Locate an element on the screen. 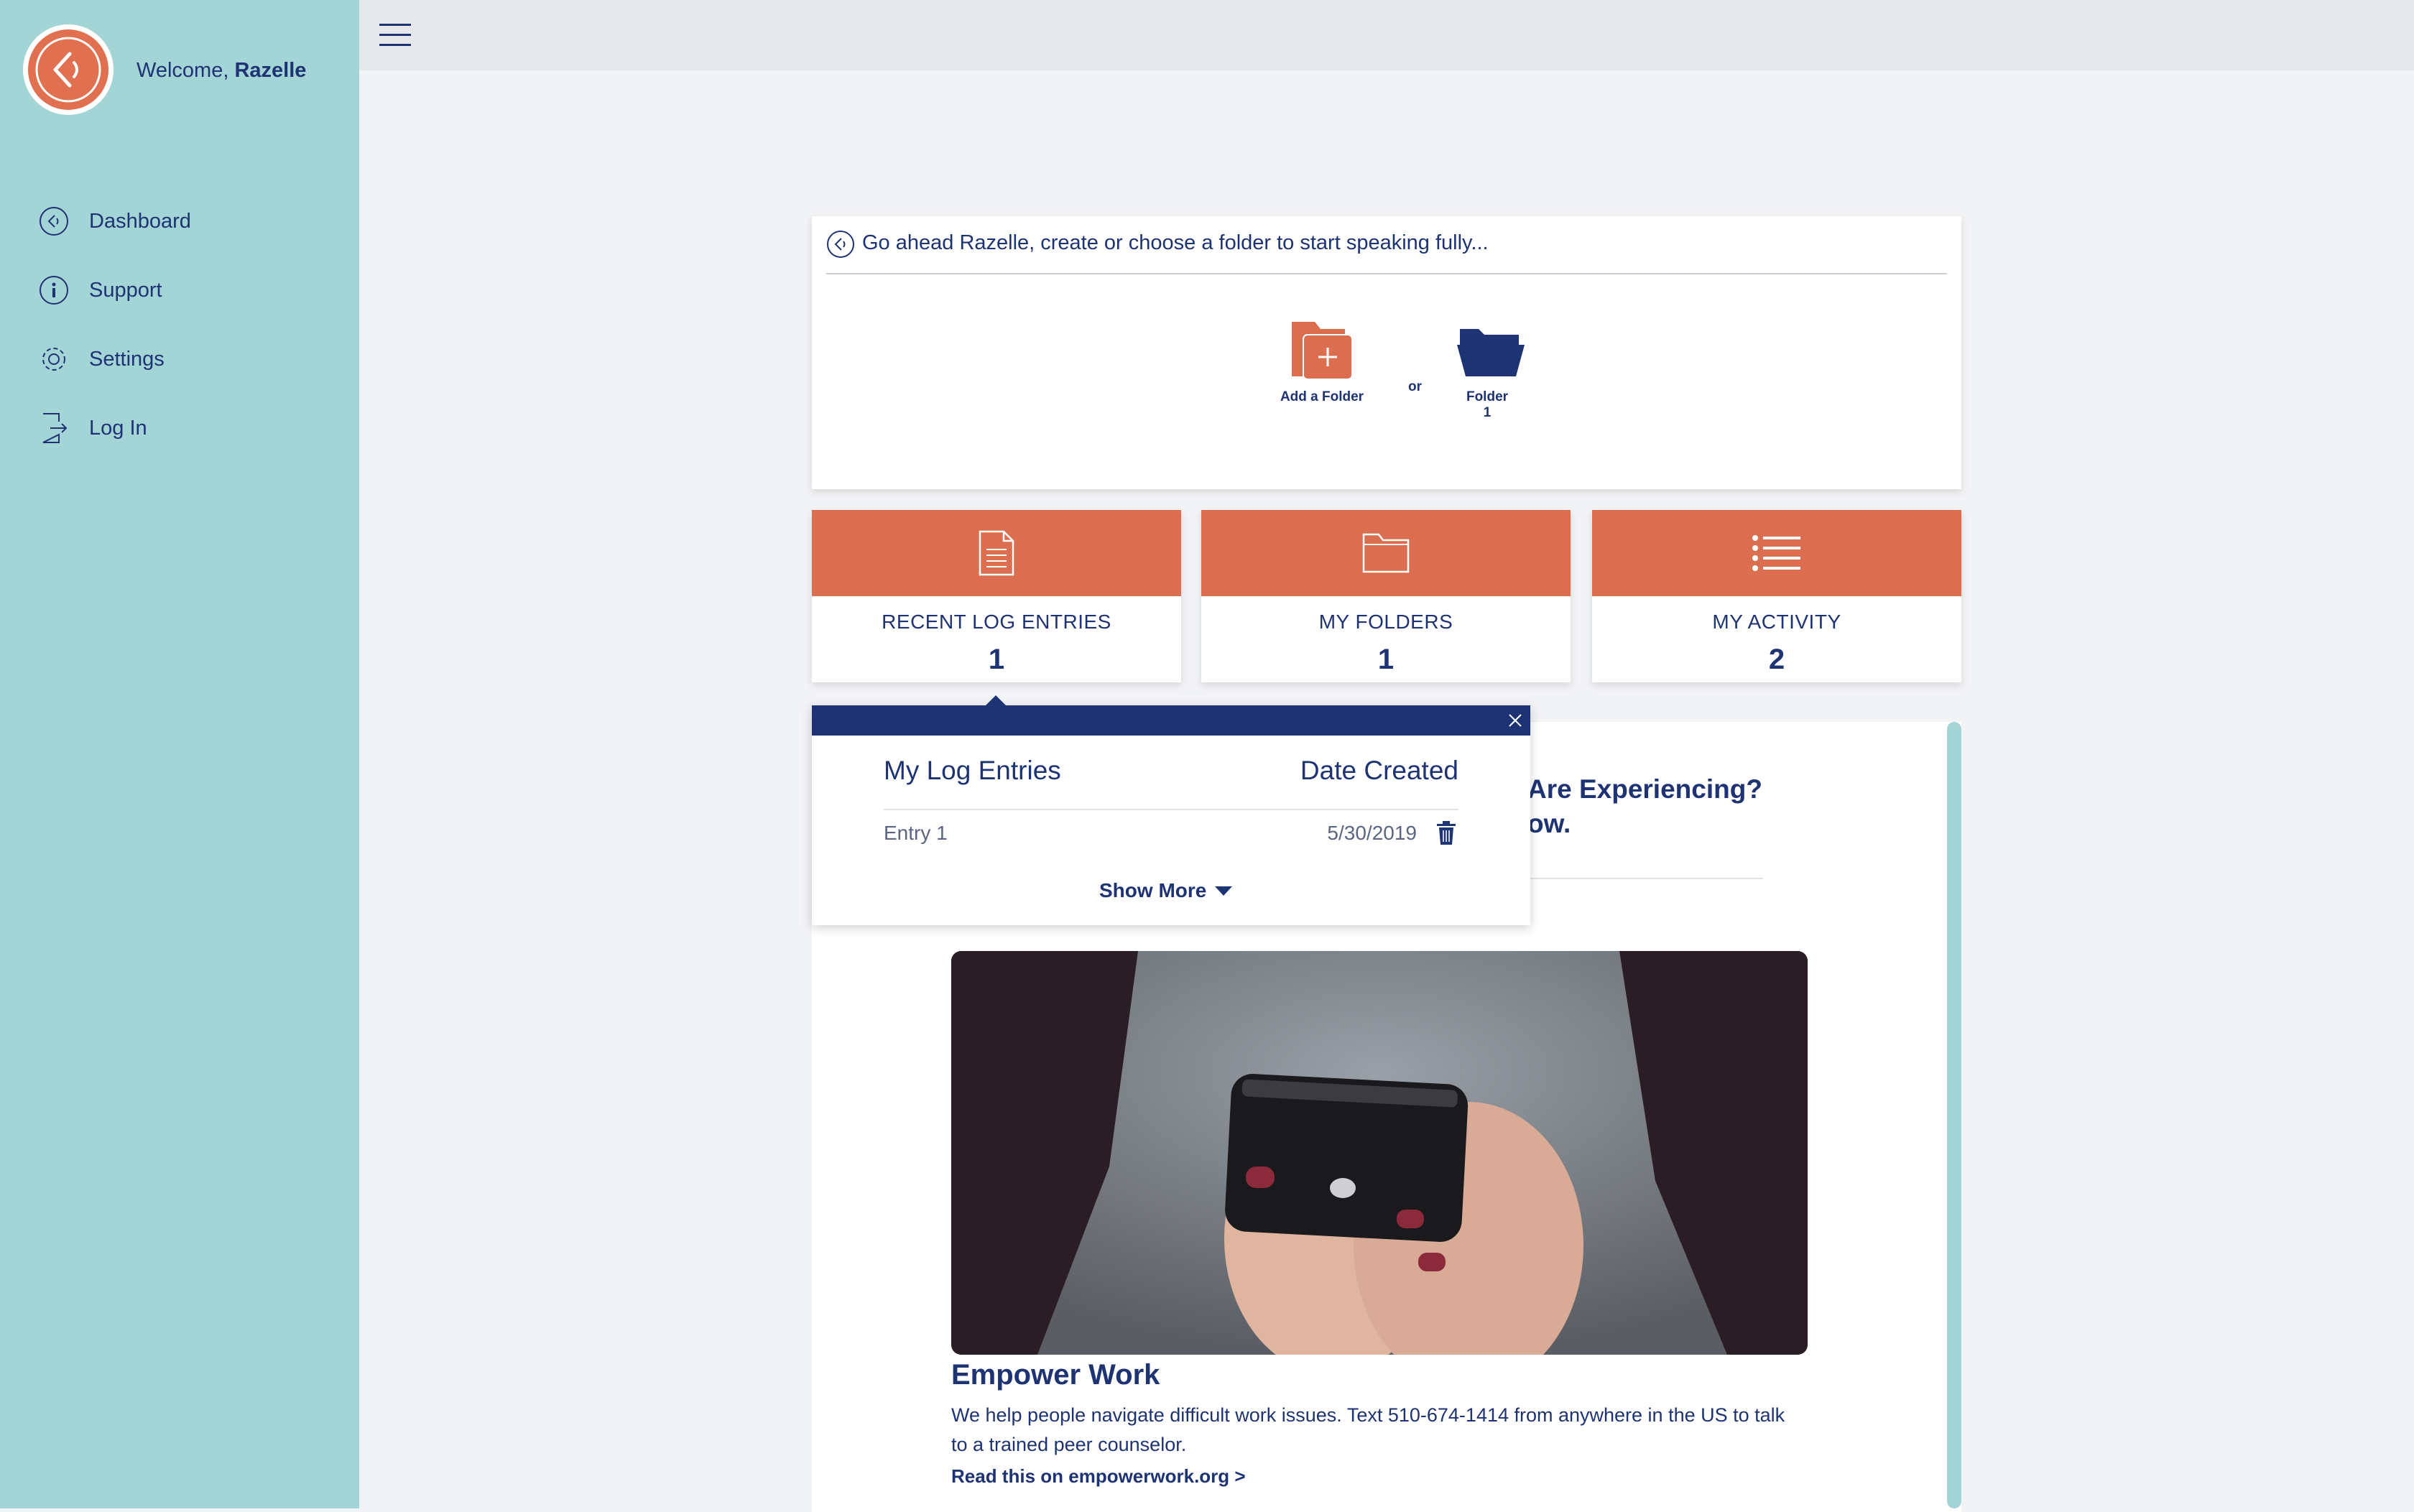 The width and height of the screenshot is (2414, 1512). welcome-text: Welcome, Razelle is located at coordinates (222, 70).